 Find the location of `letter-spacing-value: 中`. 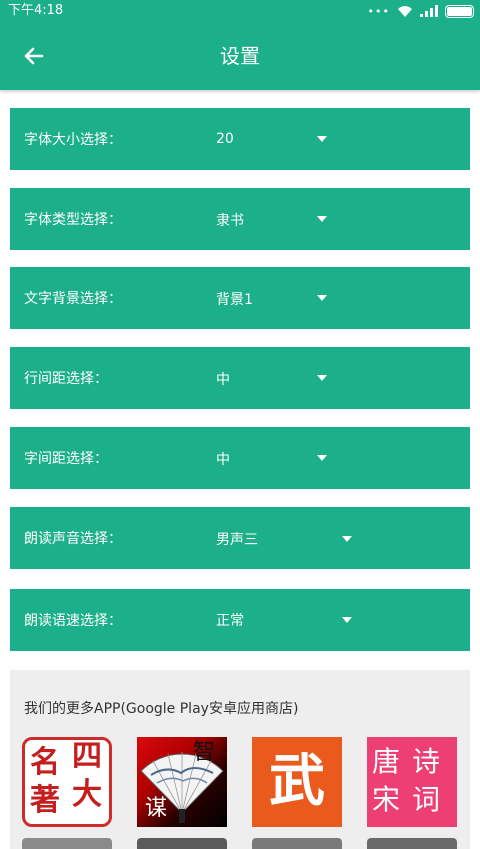

letter-spacing-value: 中 is located at coordinates (223, 460).